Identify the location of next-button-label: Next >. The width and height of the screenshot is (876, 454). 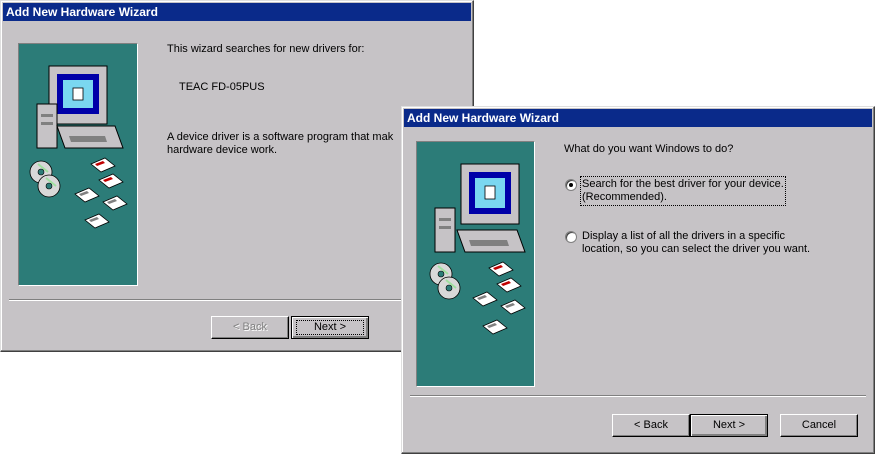
(729, 425).